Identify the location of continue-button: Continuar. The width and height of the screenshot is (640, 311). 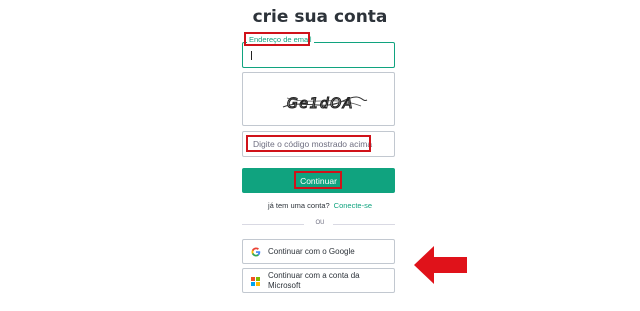
(318, 180).